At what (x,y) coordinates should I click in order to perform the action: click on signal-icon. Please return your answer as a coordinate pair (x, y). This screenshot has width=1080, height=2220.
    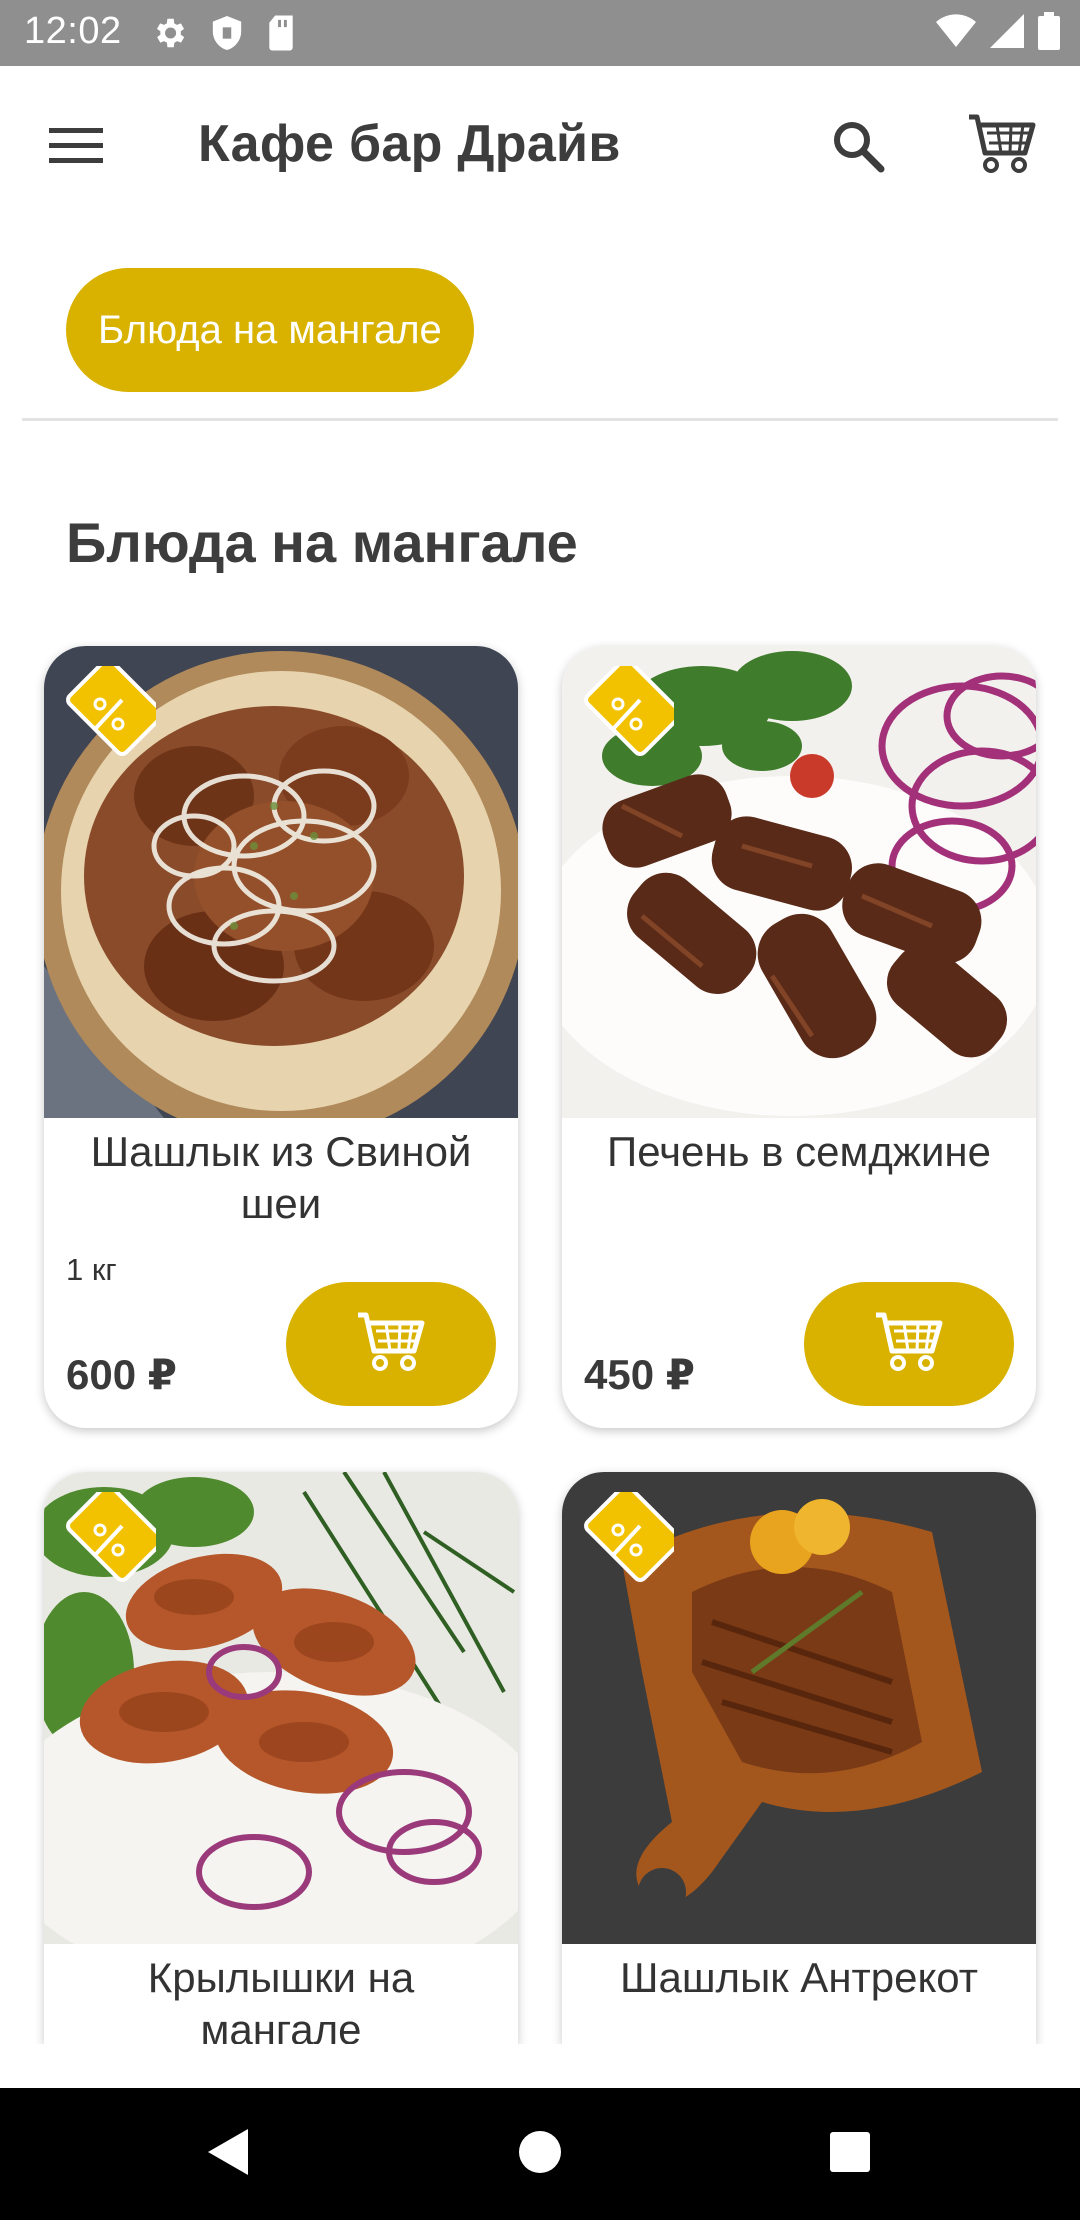
    Looking at the image, I should click on (1007, 33).